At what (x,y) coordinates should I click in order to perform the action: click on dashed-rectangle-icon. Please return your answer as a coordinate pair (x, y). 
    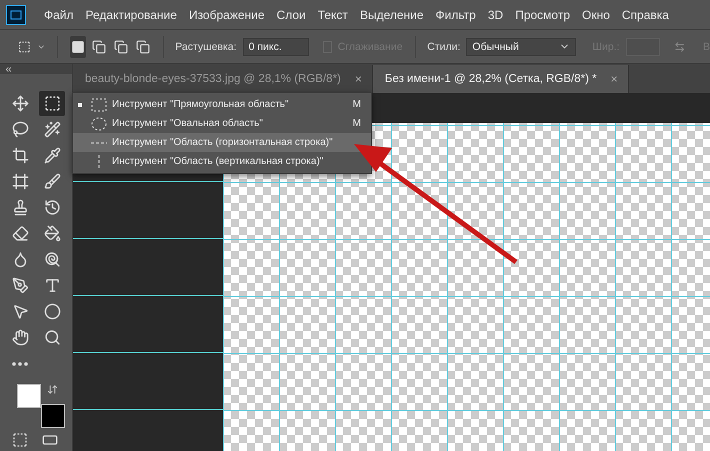
    Looking at the image, I should click on (99, 105).